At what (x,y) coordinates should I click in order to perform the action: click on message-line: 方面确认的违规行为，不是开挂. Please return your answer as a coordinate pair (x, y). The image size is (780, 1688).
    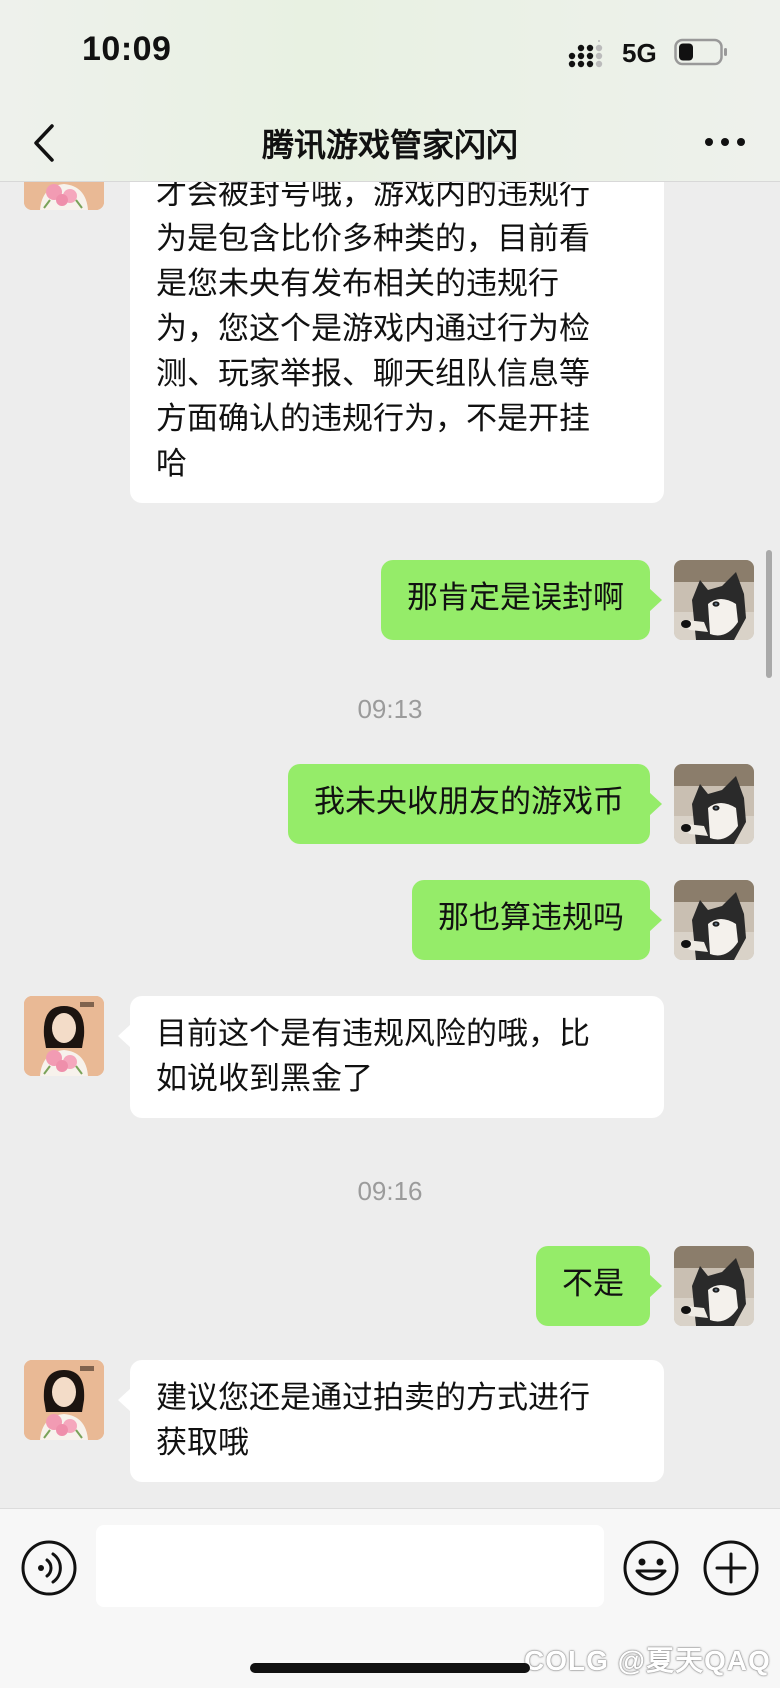
    Looking at the image, I should click on (373, 419).